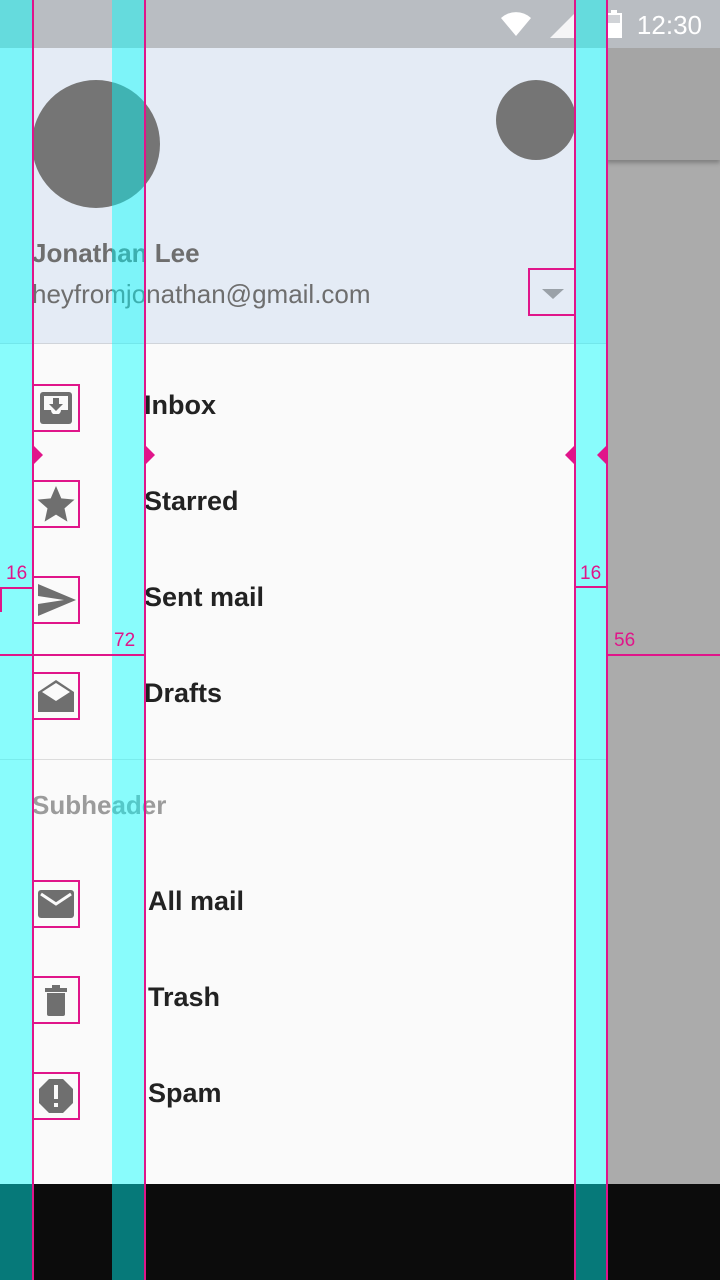 The height and width of the screenshot is (1280, 720). Describe the element at coordinates (56, 1096) in the screenshot. I see `spam-icon` at that location.